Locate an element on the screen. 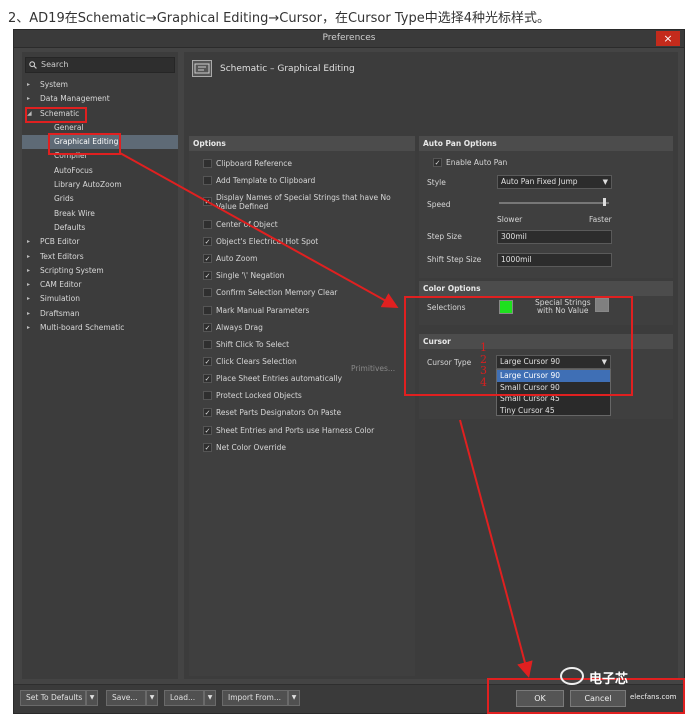  watermark-logo-icon is located at coordinates (572, 676).